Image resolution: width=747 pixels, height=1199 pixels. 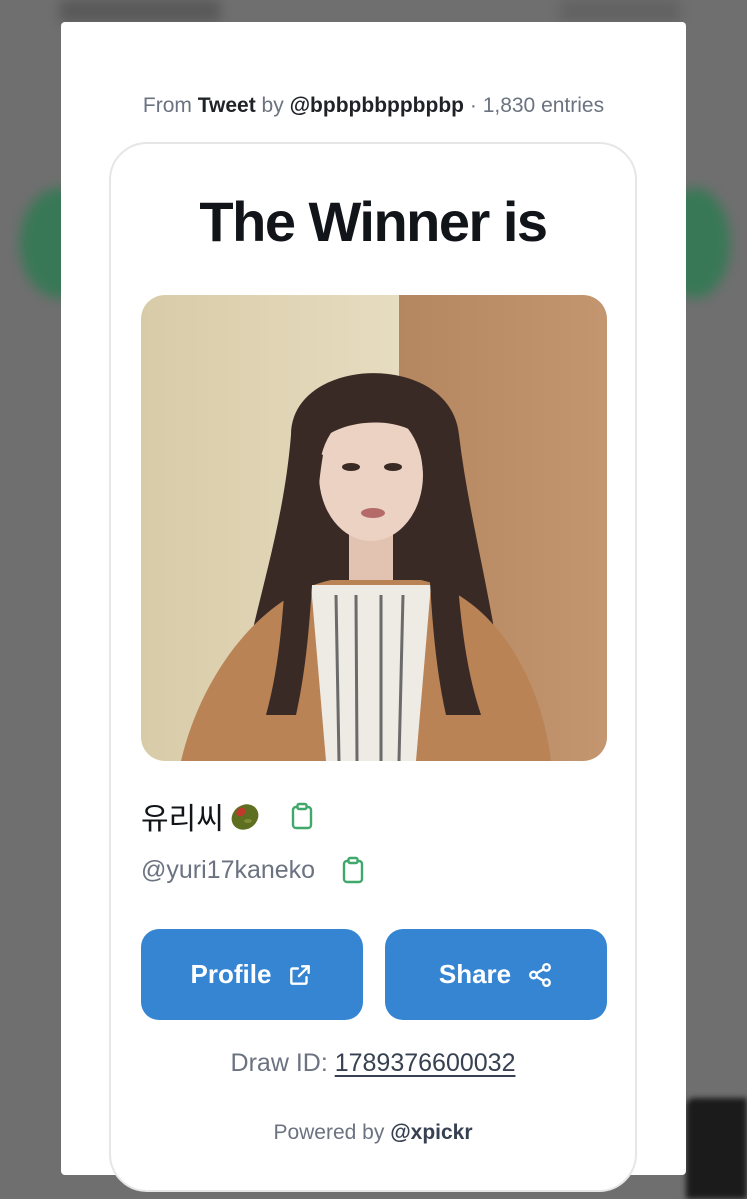 I want to click on copy-handle-icon, so click(x=353, y=870).